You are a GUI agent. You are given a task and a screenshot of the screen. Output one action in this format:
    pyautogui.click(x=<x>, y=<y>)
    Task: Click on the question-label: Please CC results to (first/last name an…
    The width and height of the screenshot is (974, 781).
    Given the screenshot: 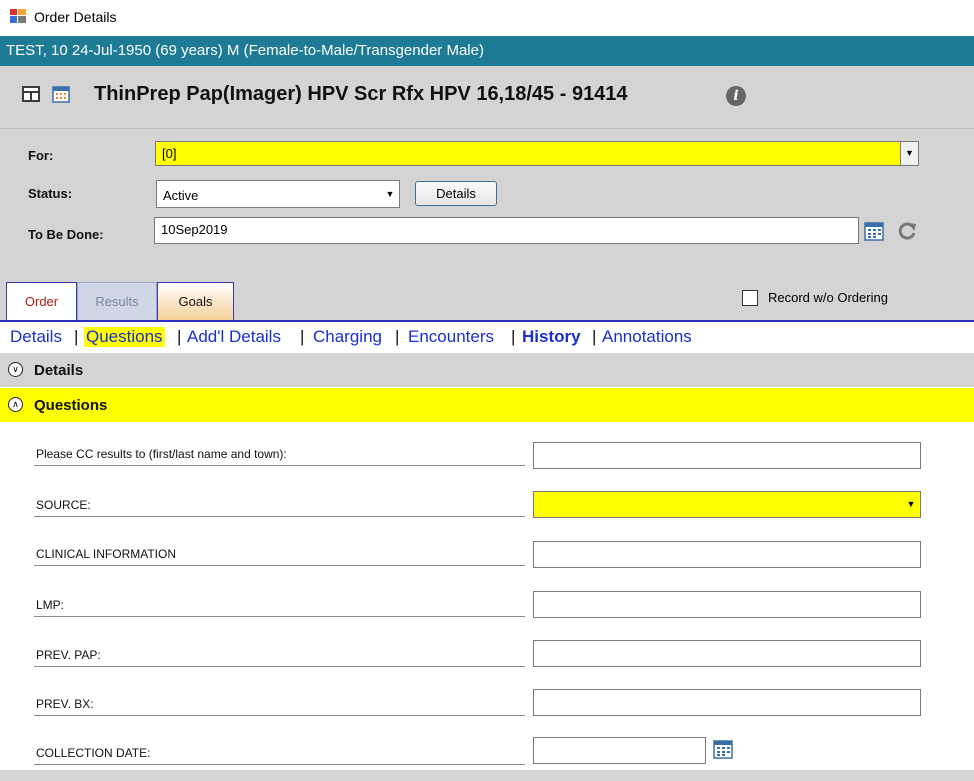 What is the action you would take?
    pyautogui.click(x=161, y=454)
    